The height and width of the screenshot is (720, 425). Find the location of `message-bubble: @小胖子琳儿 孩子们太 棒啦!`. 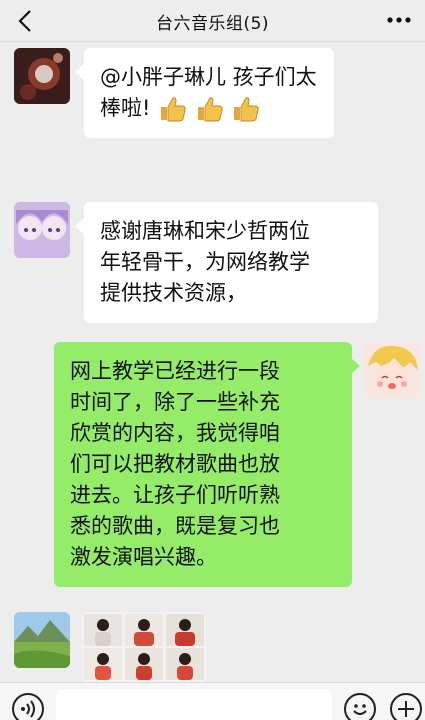

message-bubble: @小胖子琳儿 孩子们太 棒啦! is located at coordinates (209, 93).